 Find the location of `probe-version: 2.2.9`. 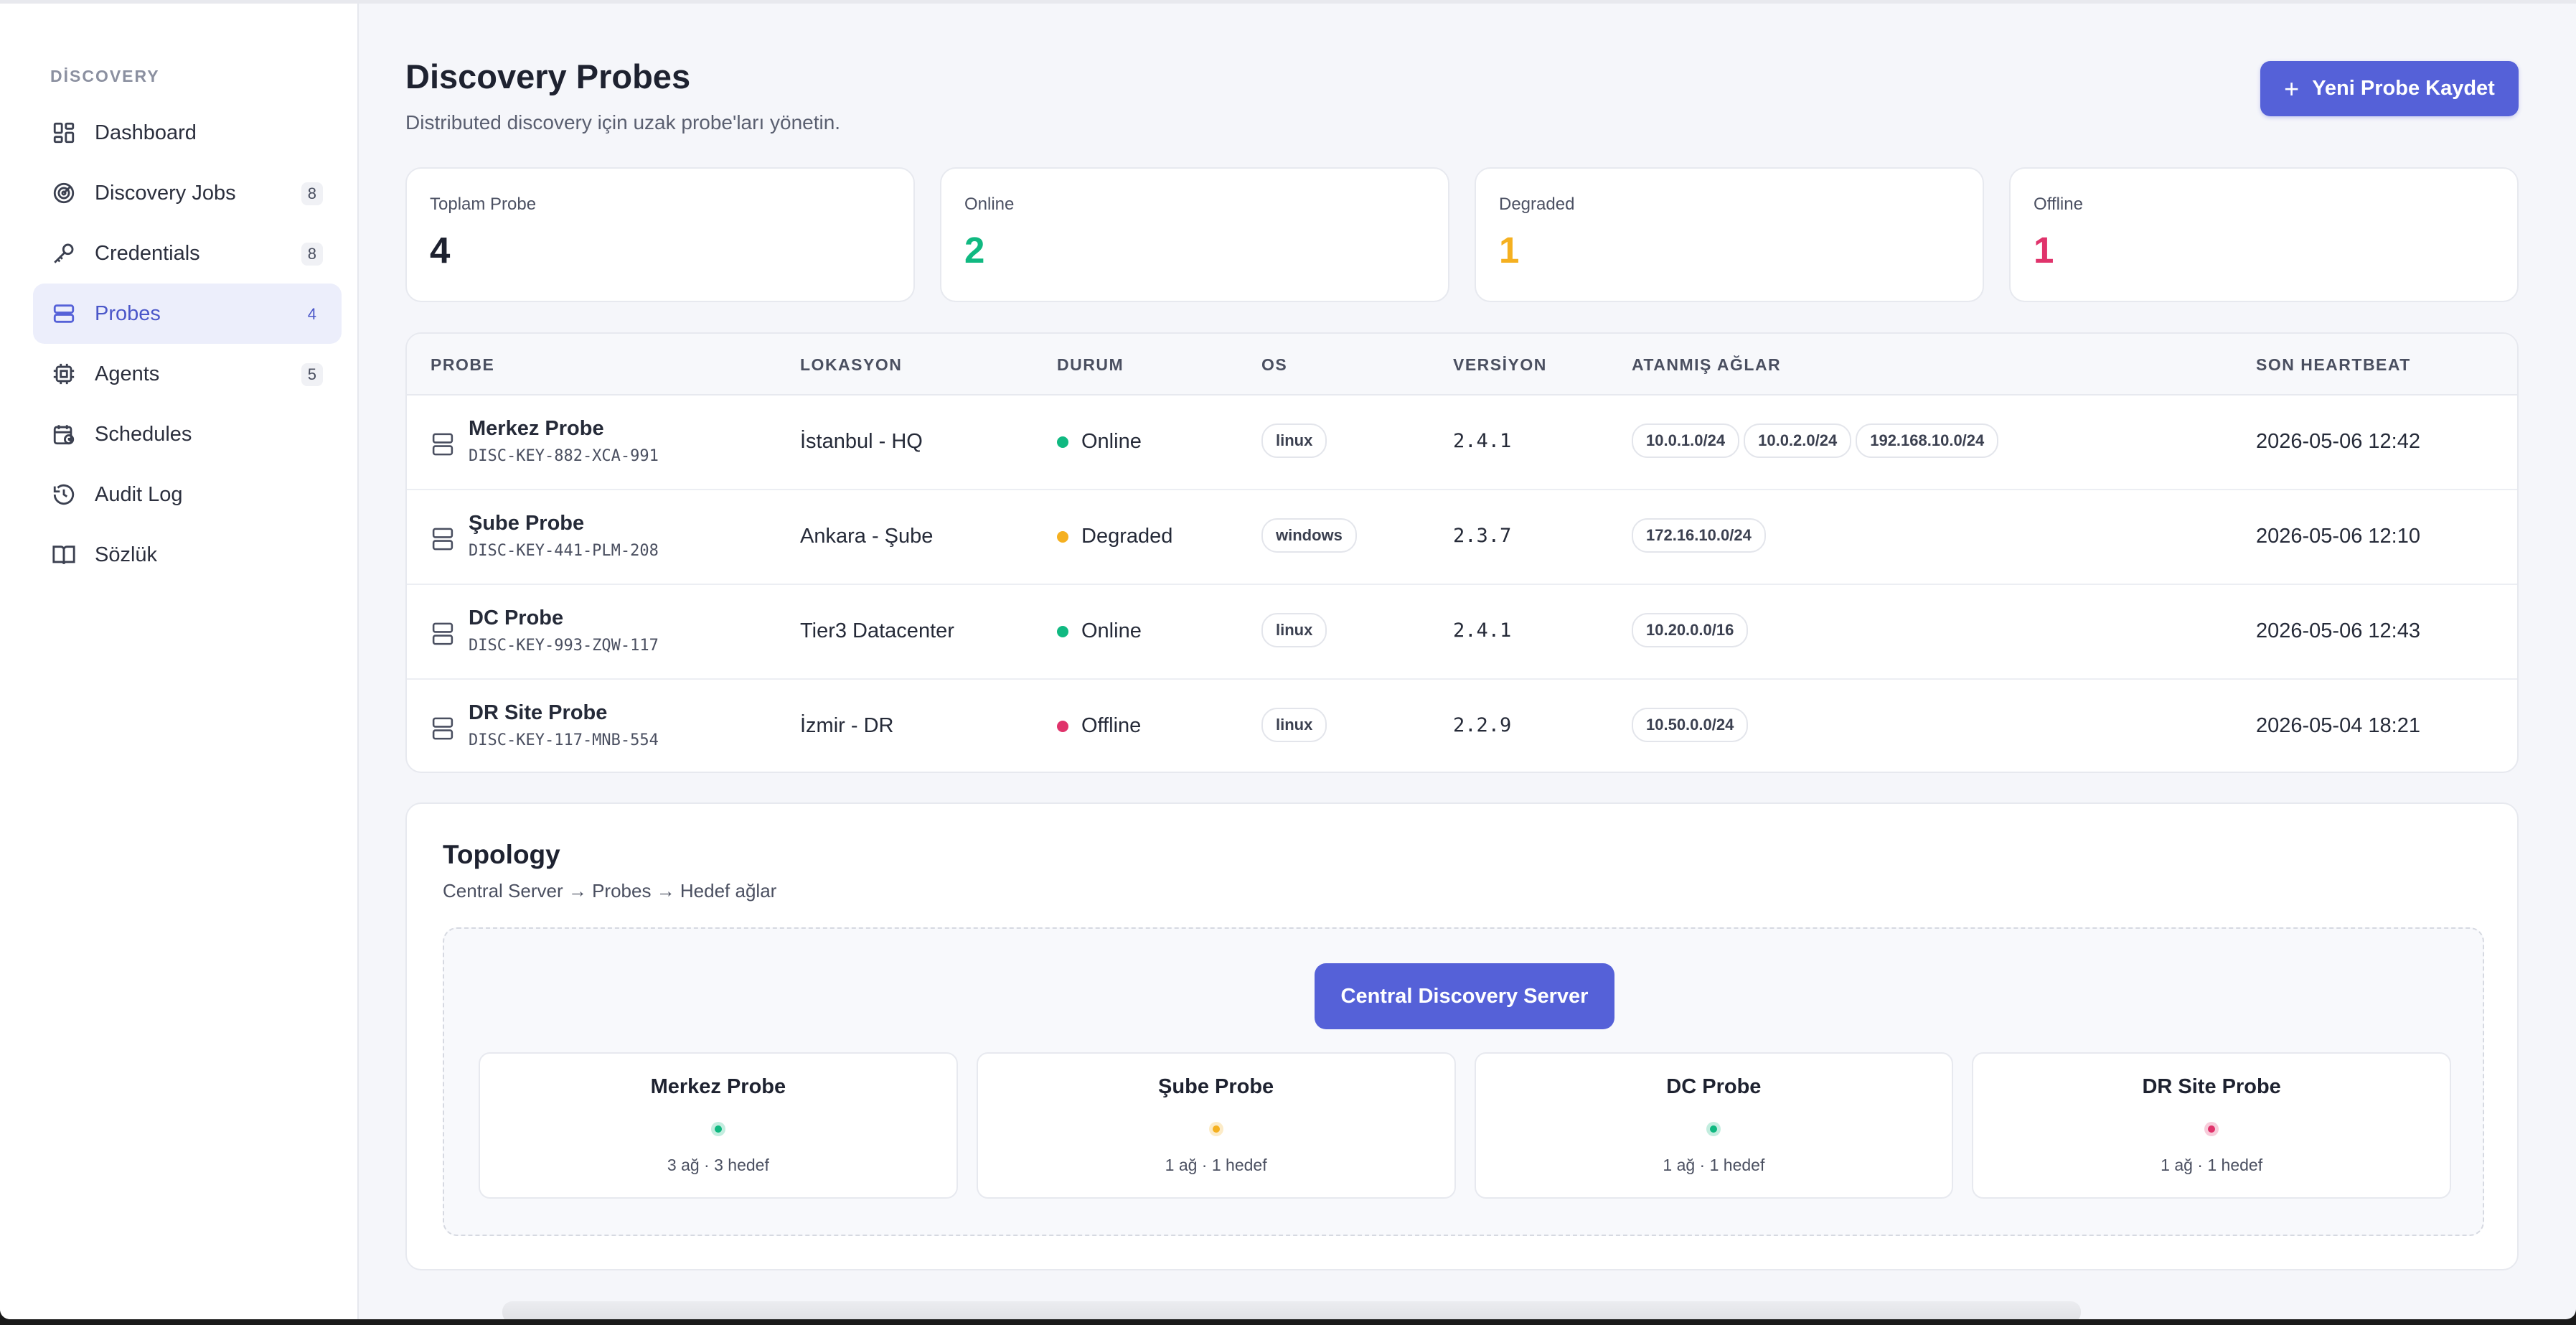

probe-version: 2.2.9 is located at coordinates (1482, 725).